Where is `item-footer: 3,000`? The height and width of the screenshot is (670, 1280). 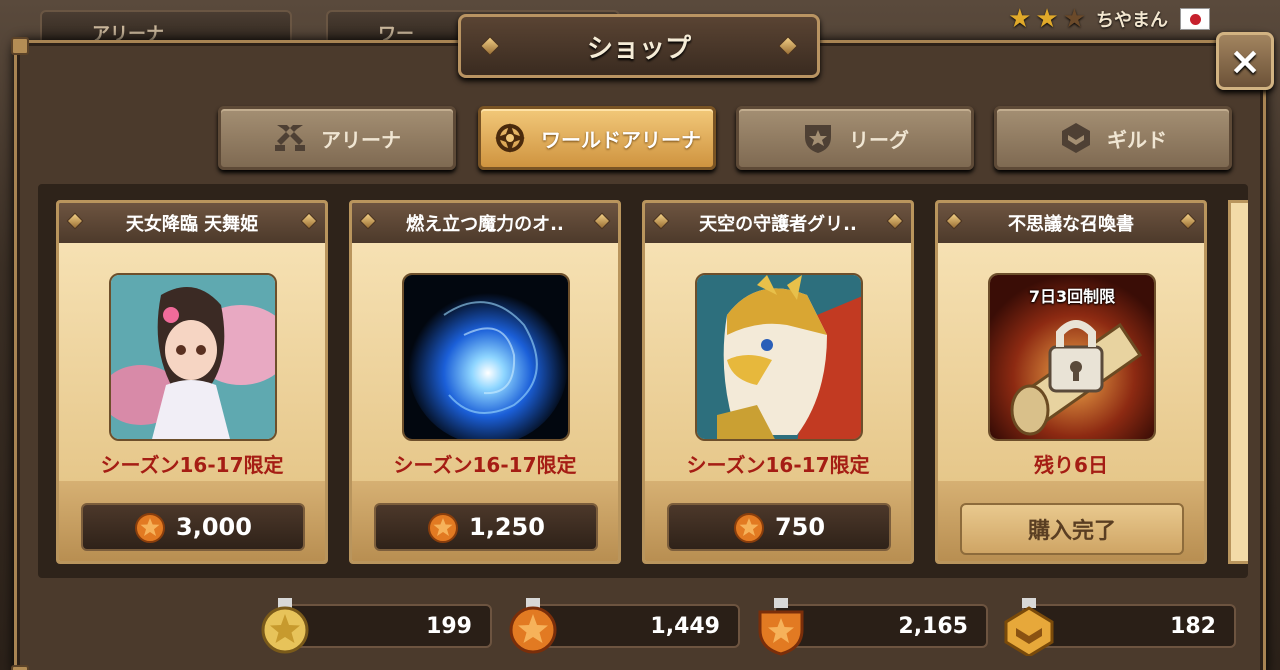
item-footer: 3,000 is located at coordinates (192, 521).